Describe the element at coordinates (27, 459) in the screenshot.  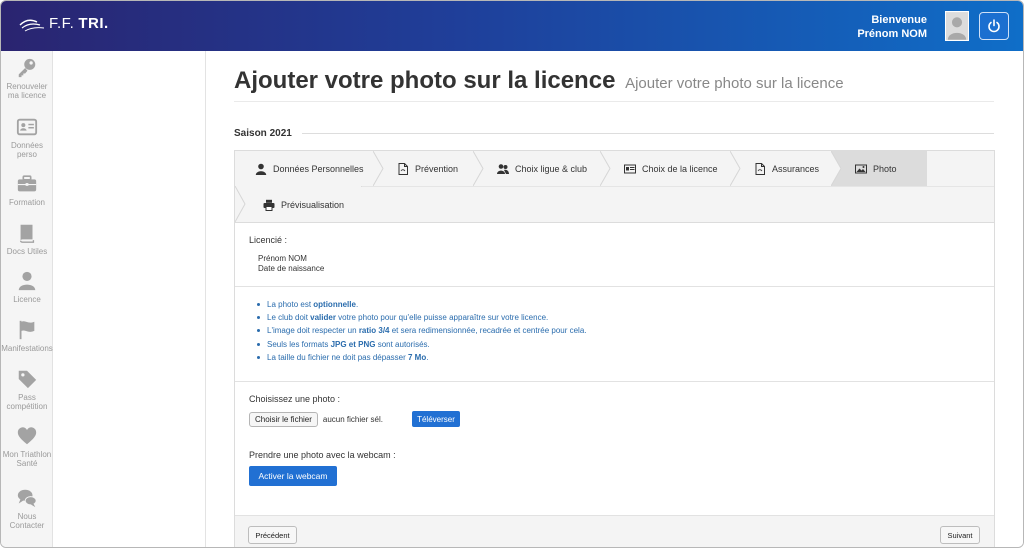
I see `sidebar-item-label: Mon Triathlon Santé` at that location.